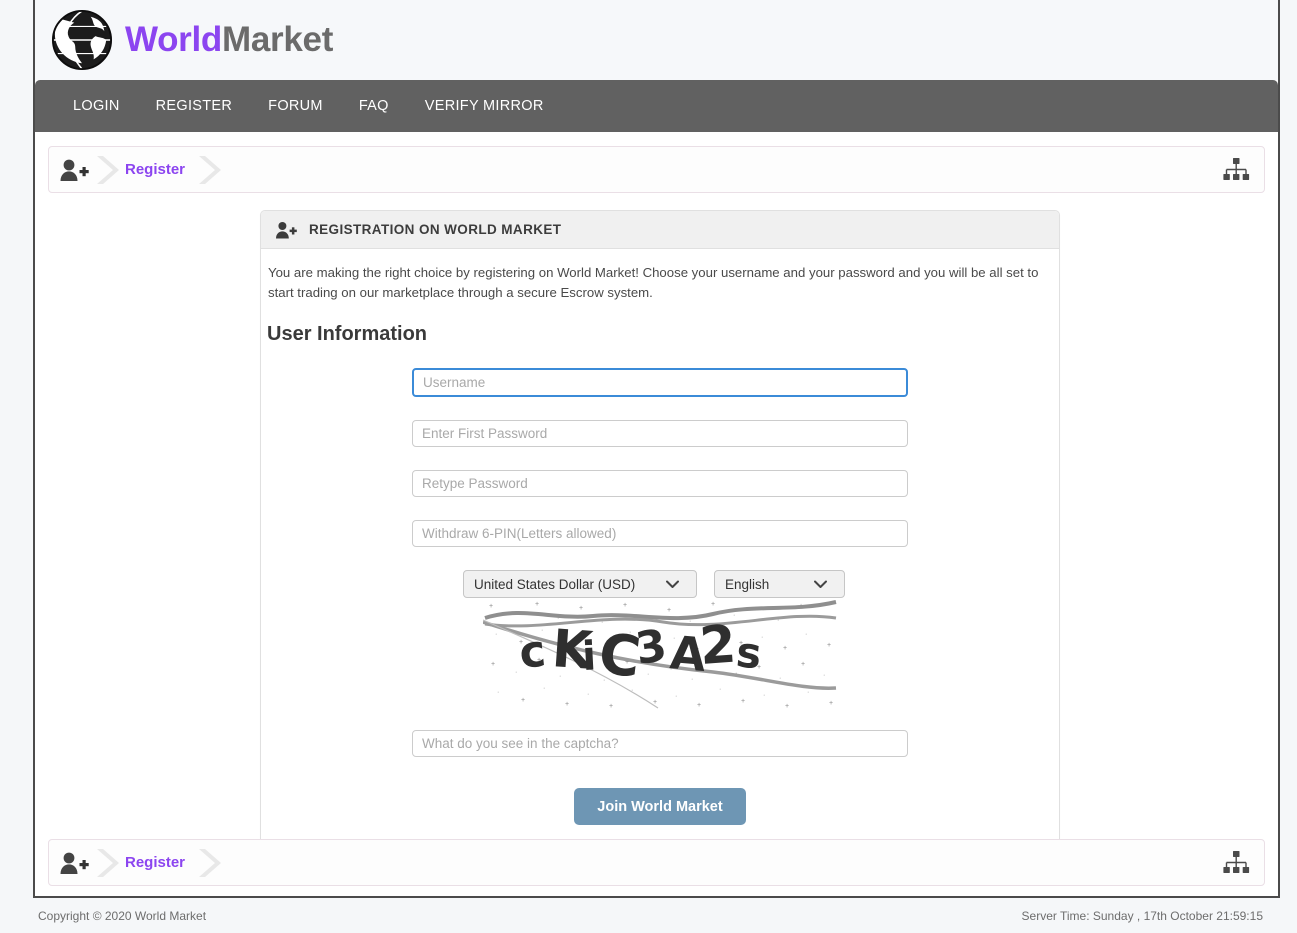  I want to click on username-input, so click(660, 382).